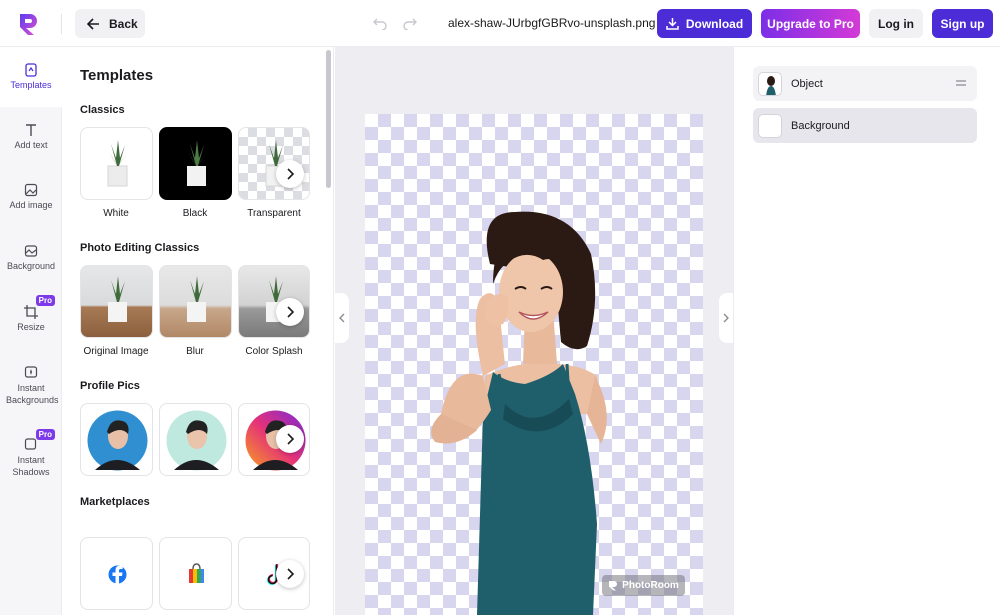  Describe the element at coordinates (31, 466) in the screenshot. I see `rail-label-instant-shadows: Instant Shadows` at that location.